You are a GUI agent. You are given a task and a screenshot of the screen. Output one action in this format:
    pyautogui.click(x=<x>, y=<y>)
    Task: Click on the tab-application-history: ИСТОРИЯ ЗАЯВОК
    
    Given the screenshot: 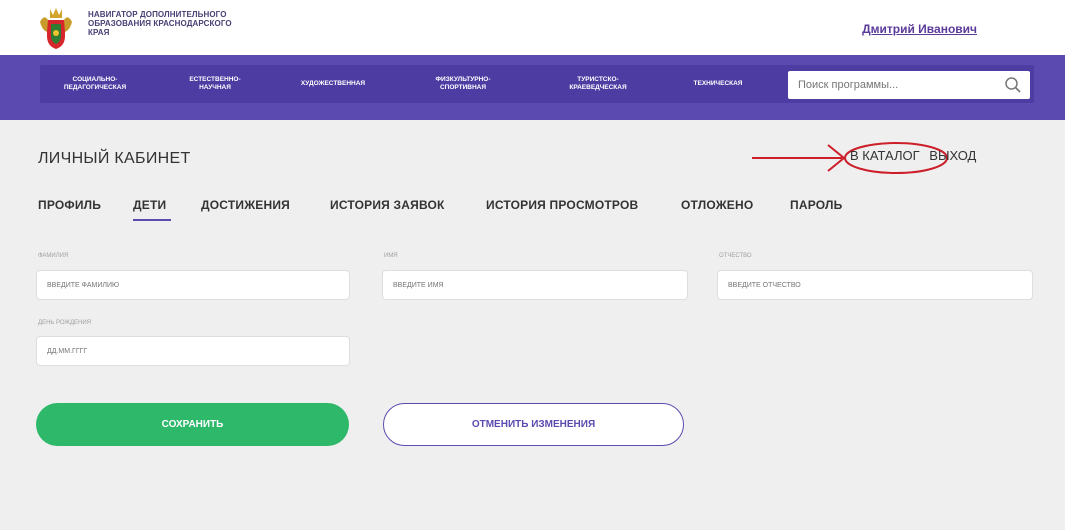 What is the action you would take?
    pyautogui.click(x=387, y=205)
    